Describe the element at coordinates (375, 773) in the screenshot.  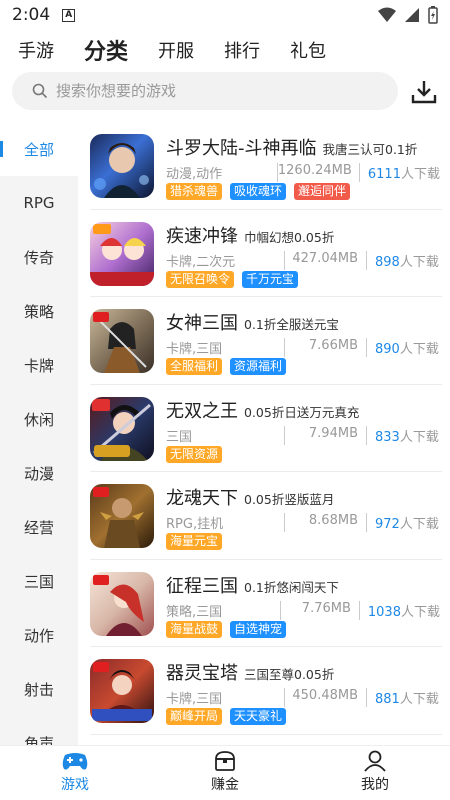
I see `nav-profile: 我的` at that location.